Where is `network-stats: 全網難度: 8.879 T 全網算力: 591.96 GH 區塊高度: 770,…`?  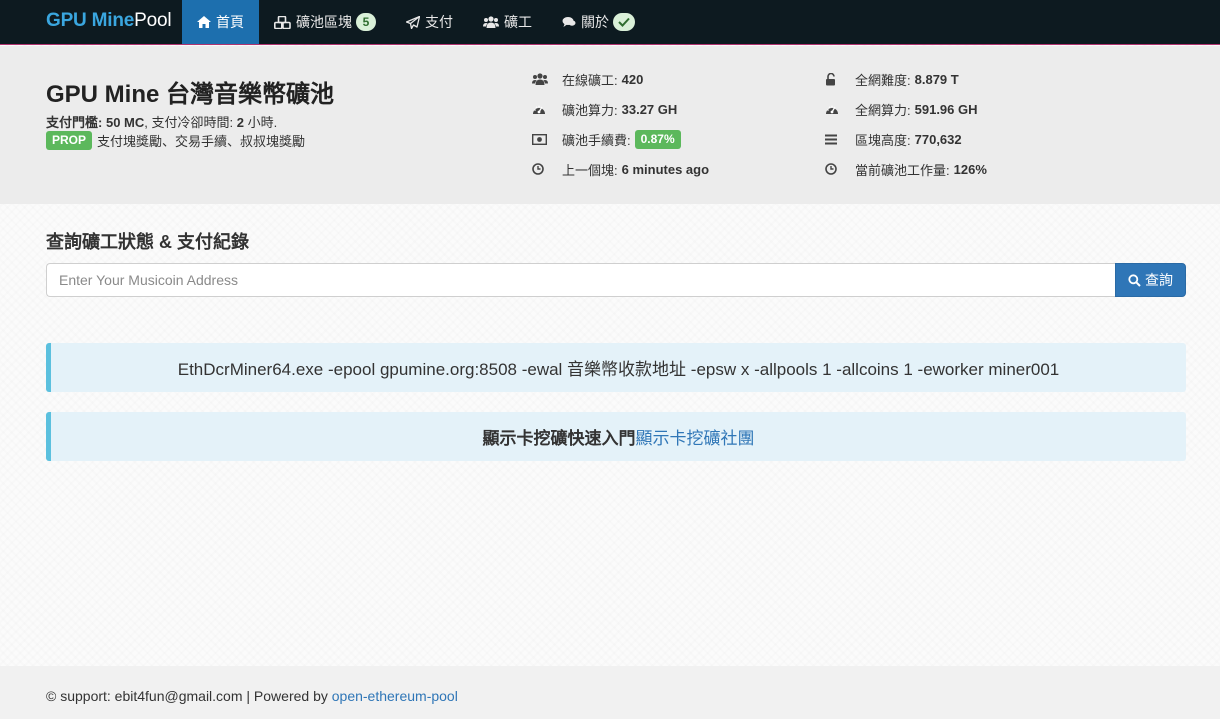 network-stats: 全網難度: 8.879 T 全網算力: 591.96 GH 區塊高度: 770,… is located at coordinates (906, 124).